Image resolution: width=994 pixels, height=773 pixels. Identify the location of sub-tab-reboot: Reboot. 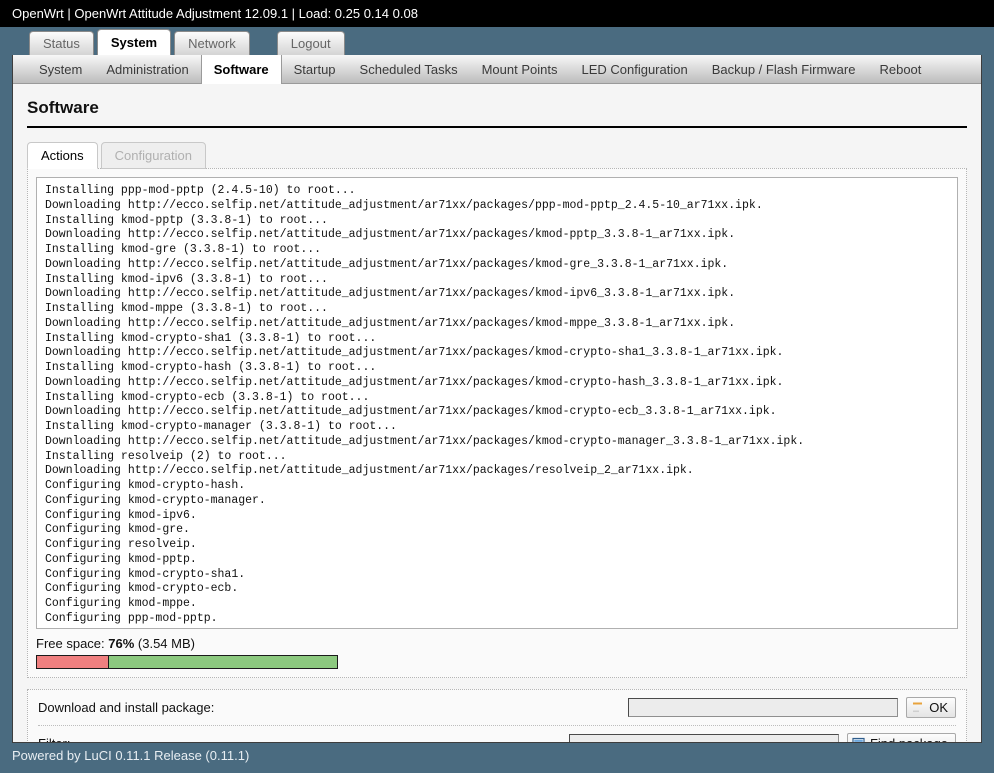
(900, 69).